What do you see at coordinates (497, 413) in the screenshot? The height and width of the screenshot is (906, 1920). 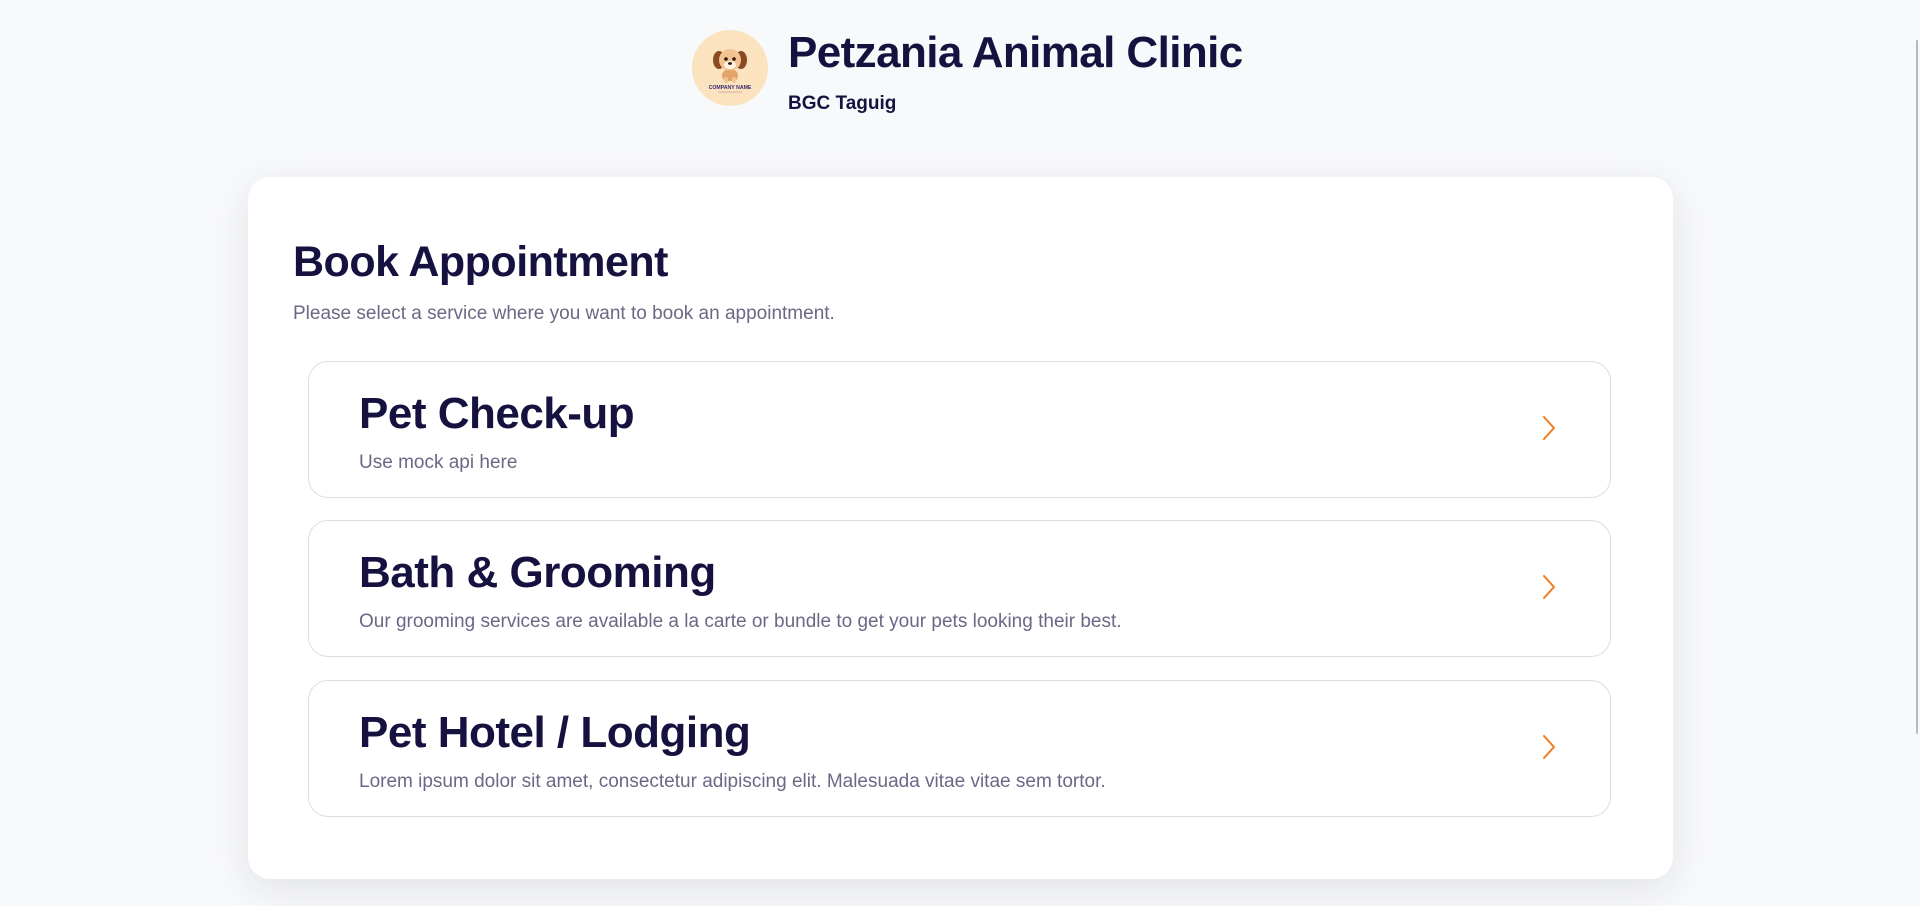 I see `service-title: Pet Check-up` at bounding box center [497, 413].